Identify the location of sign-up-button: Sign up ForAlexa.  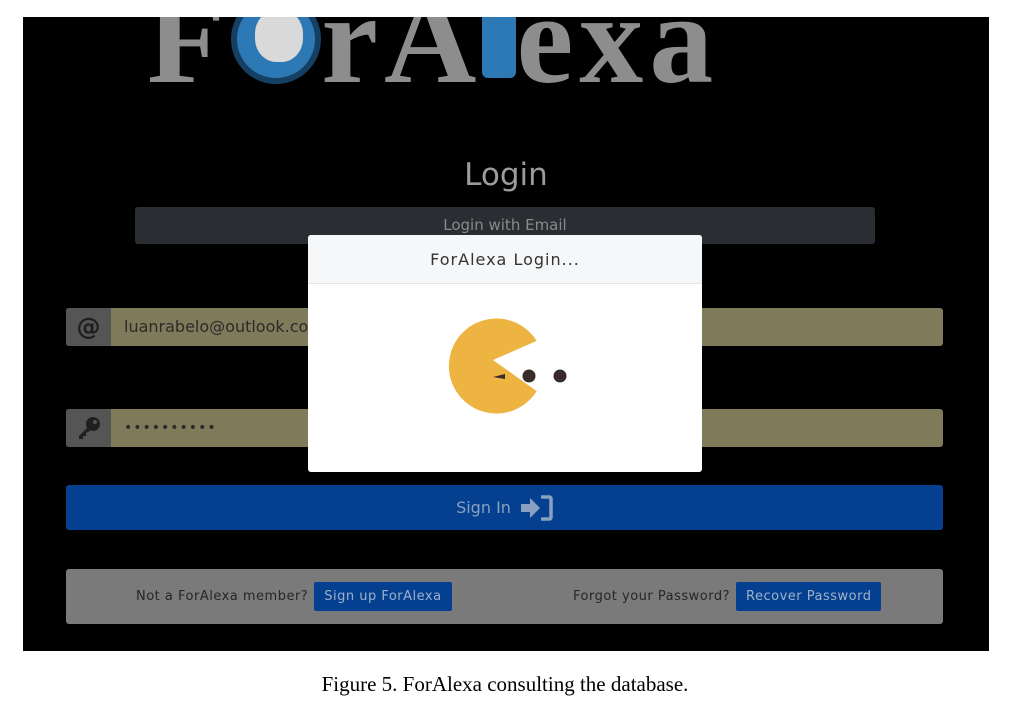
(383, 596).